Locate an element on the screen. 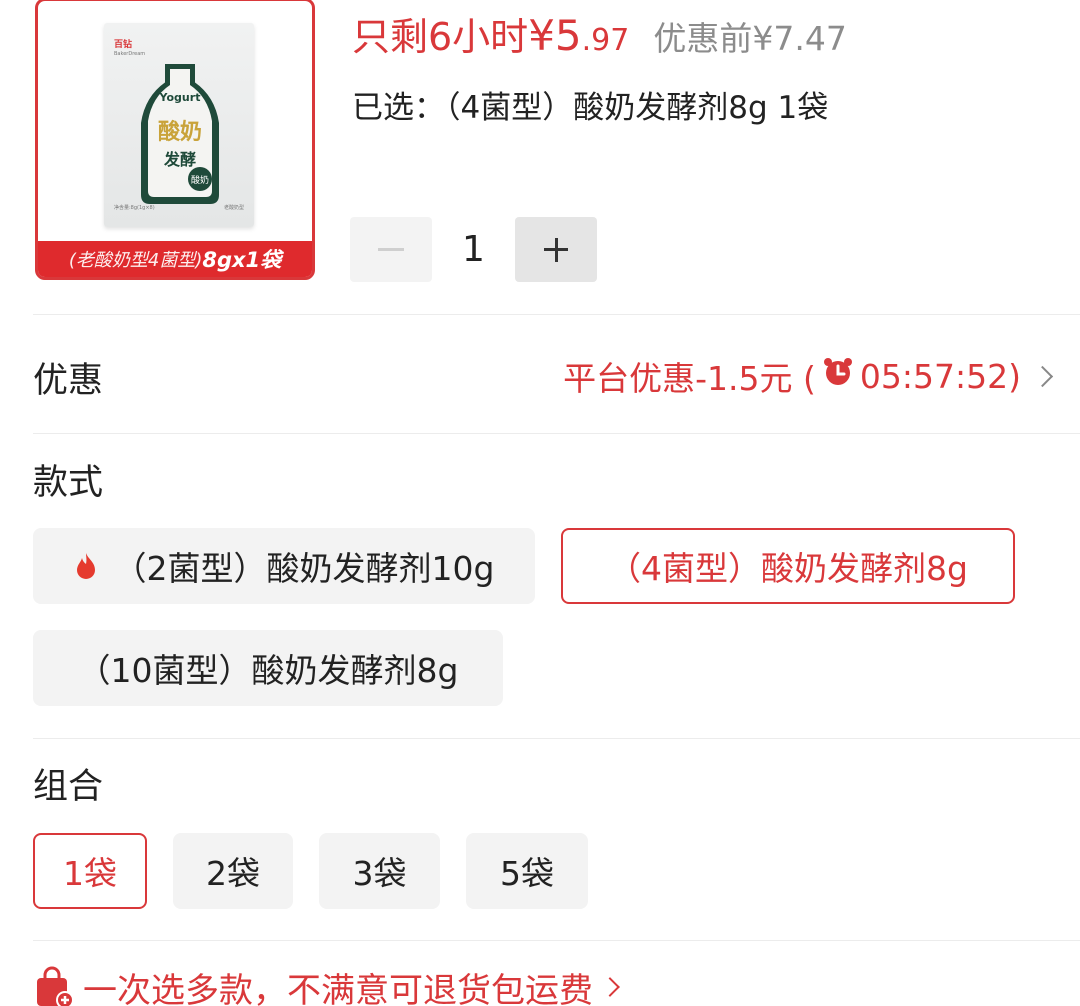 Image resolution: width=1080 pixels, height=1006 pixels. image-banner-light: (老酸奶型4菌型) is located at coordinates (135, 260).